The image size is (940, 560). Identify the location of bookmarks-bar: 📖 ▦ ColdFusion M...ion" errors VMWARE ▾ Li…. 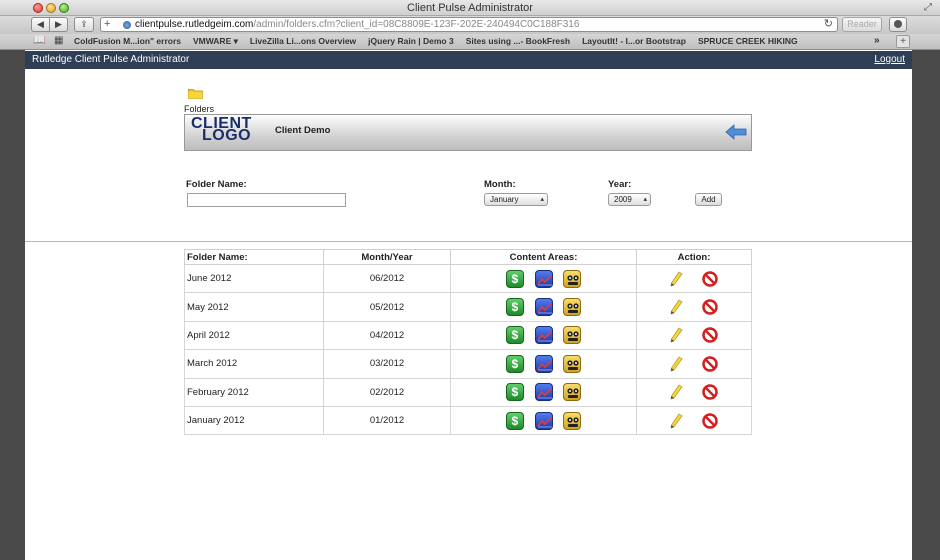
(470, 42).